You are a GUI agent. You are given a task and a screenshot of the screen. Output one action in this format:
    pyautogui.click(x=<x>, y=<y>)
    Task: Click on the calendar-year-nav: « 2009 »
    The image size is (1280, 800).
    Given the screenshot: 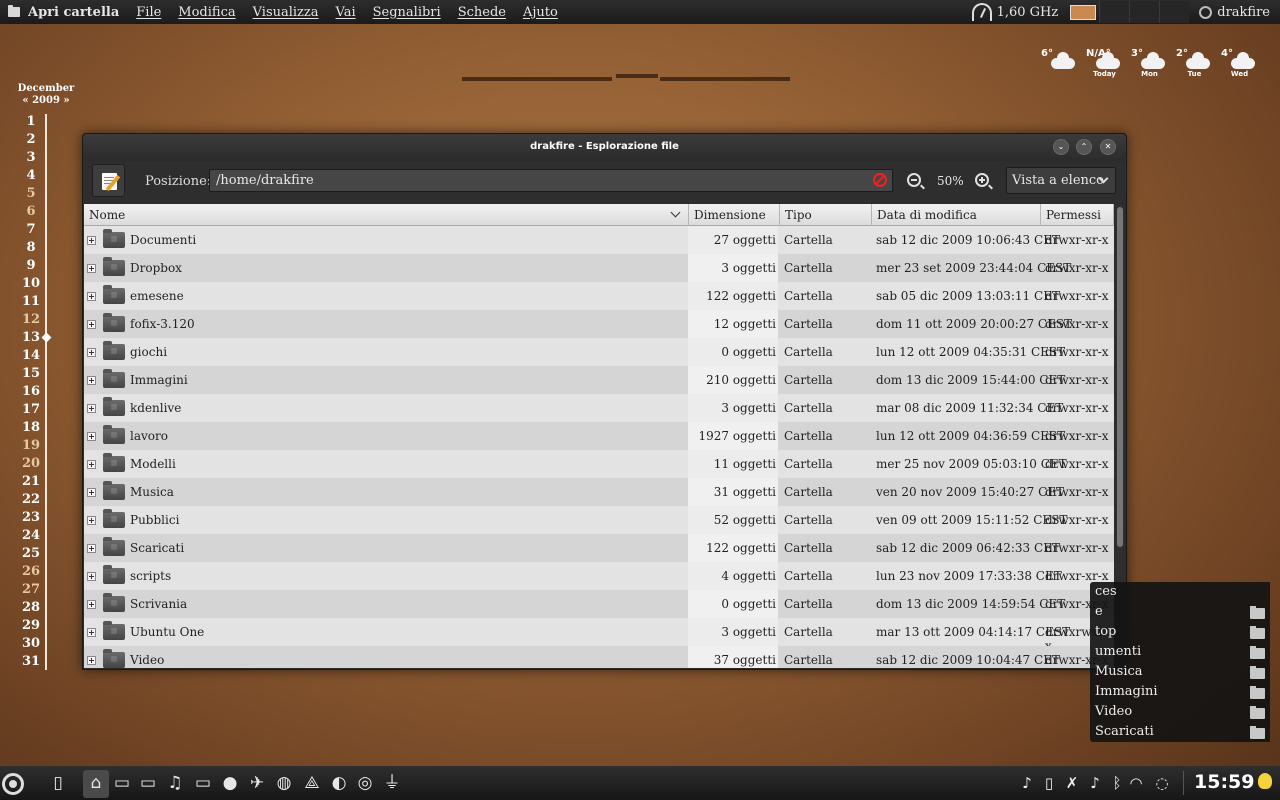 What is the action you would take?
    pyautogui.click(x=46, y=101)
    